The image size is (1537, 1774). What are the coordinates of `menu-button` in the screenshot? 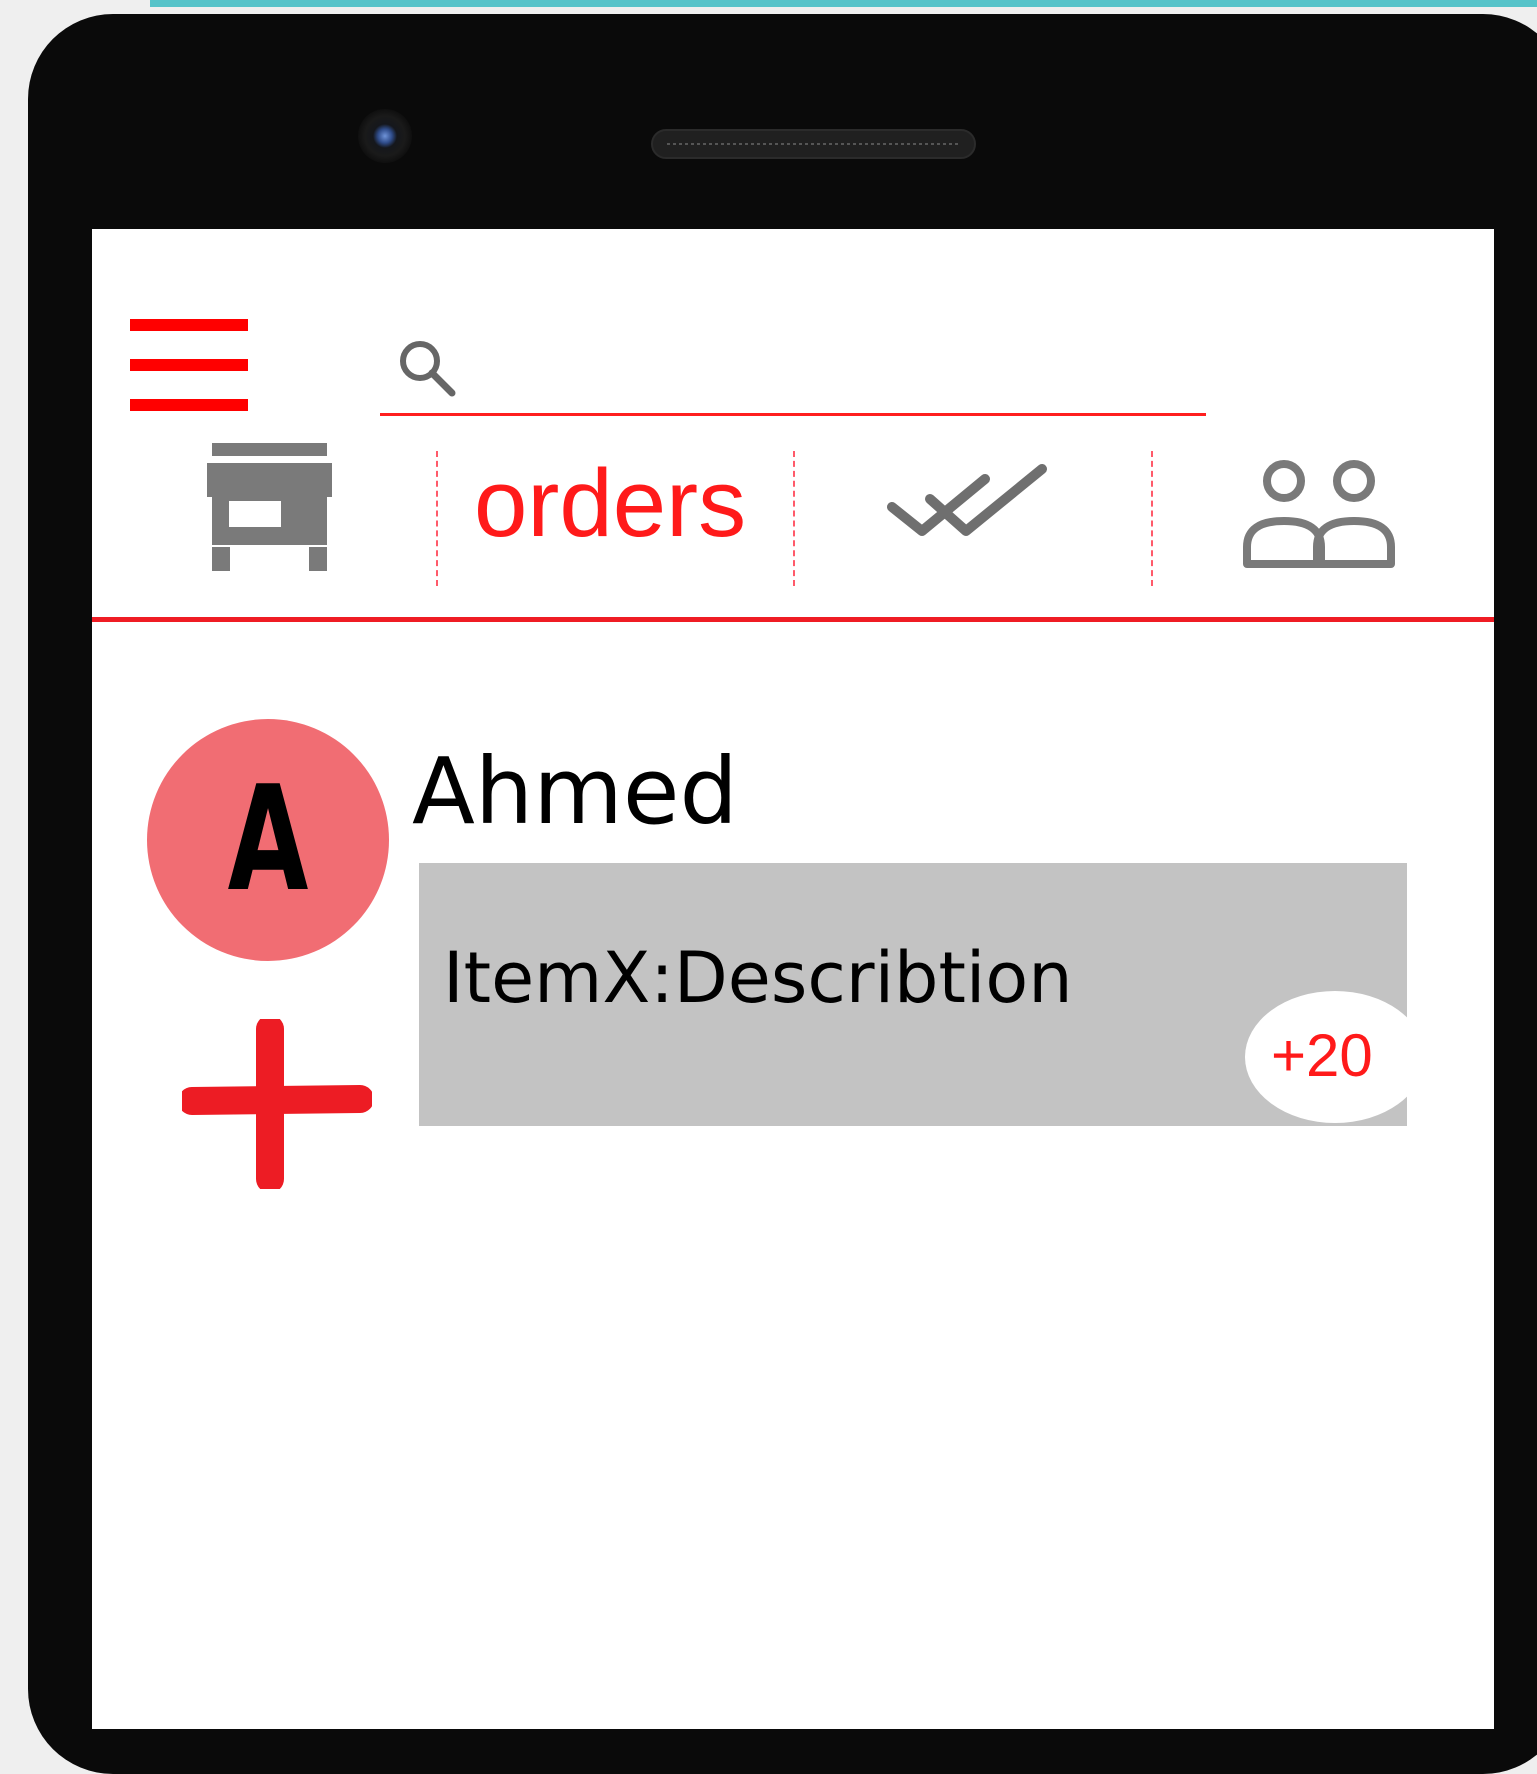 It's located at (189, 365).